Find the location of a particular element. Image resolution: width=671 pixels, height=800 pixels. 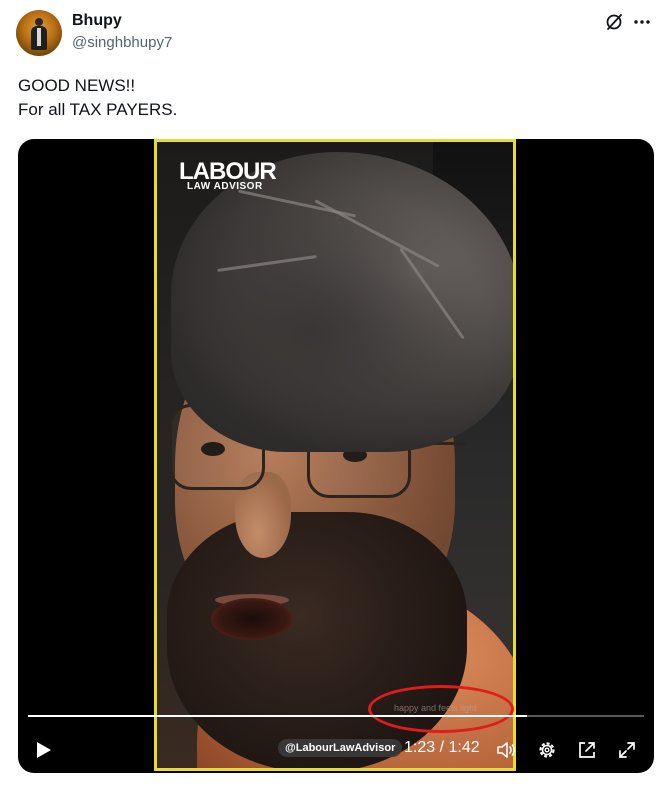

gear-icon is located at coordinates (547, 750).